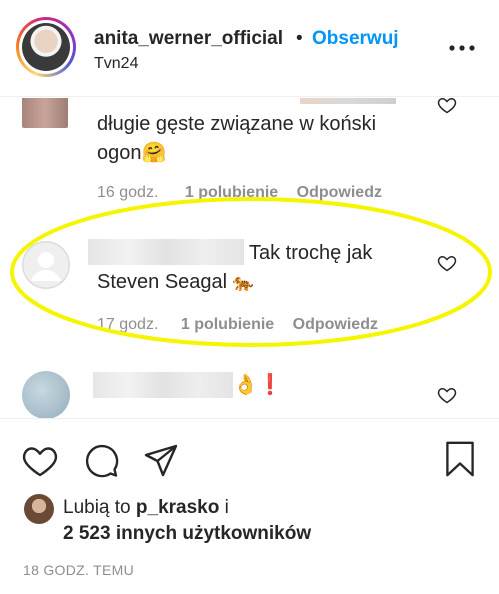 The image size is (499, 594). I want to click on post-timestamp: 18 GODZ. TEMU, so click(78, 570).